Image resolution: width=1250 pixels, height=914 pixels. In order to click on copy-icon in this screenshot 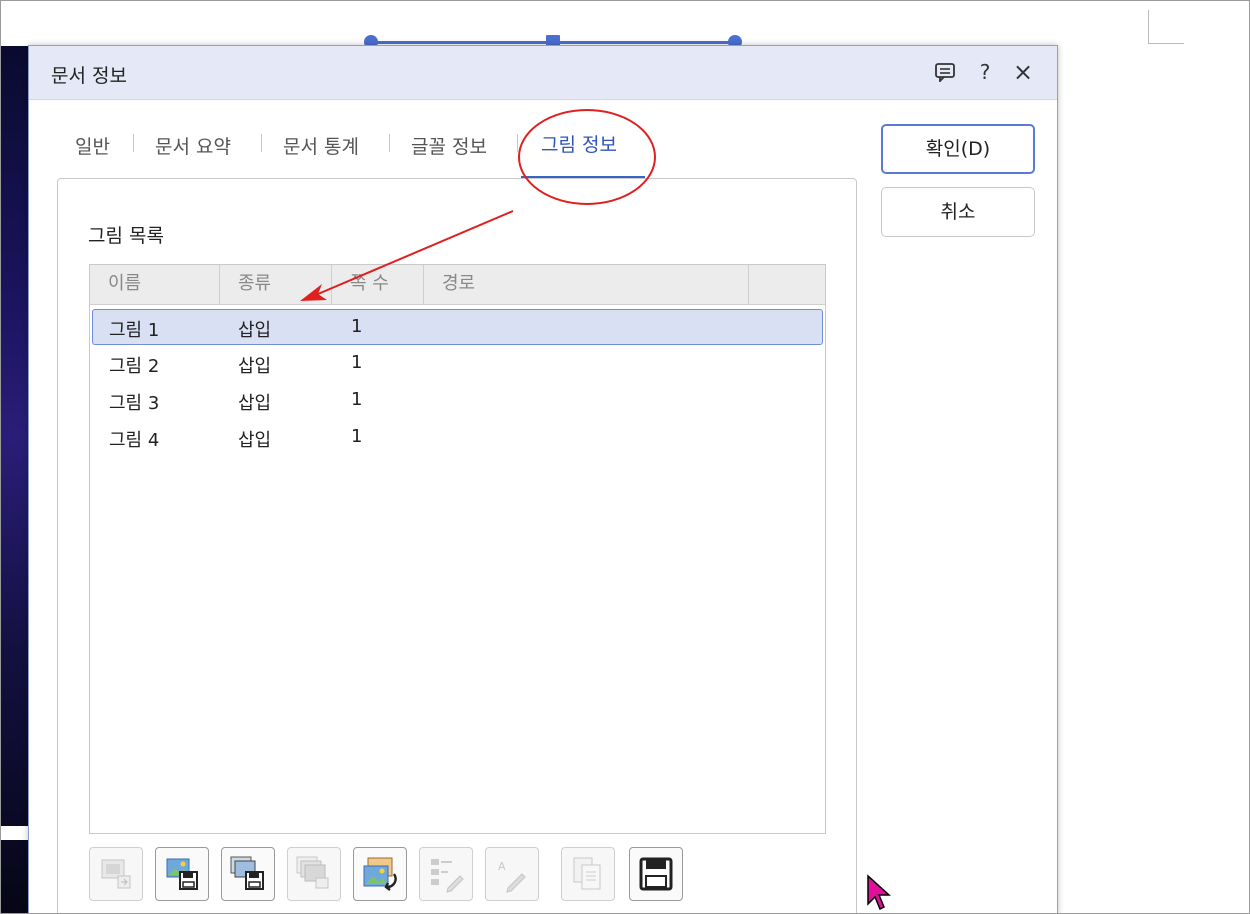, I will do `click(587, 873)`.